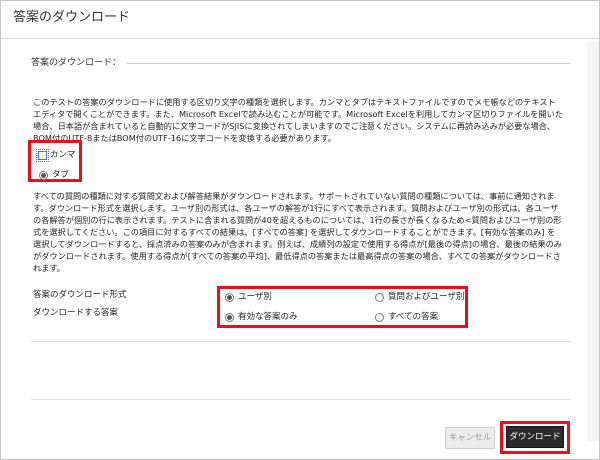 This screenshot has width=600, height=460. Describe the element at coordinates (301, 341) in the screenshot. I see `form-divider` at that location.